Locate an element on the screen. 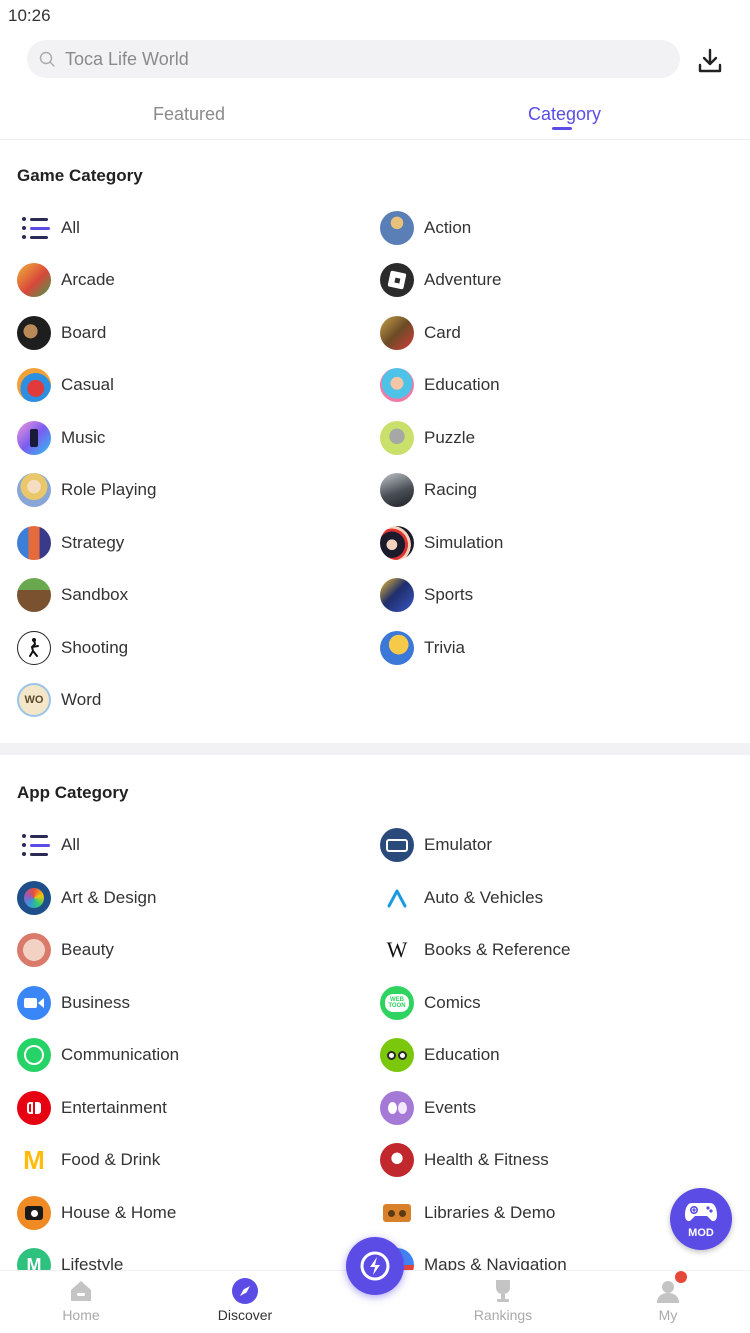 This screenshot has width=750, height=1333. tab-bar: Featured Category is located at coordinates (375, 115).